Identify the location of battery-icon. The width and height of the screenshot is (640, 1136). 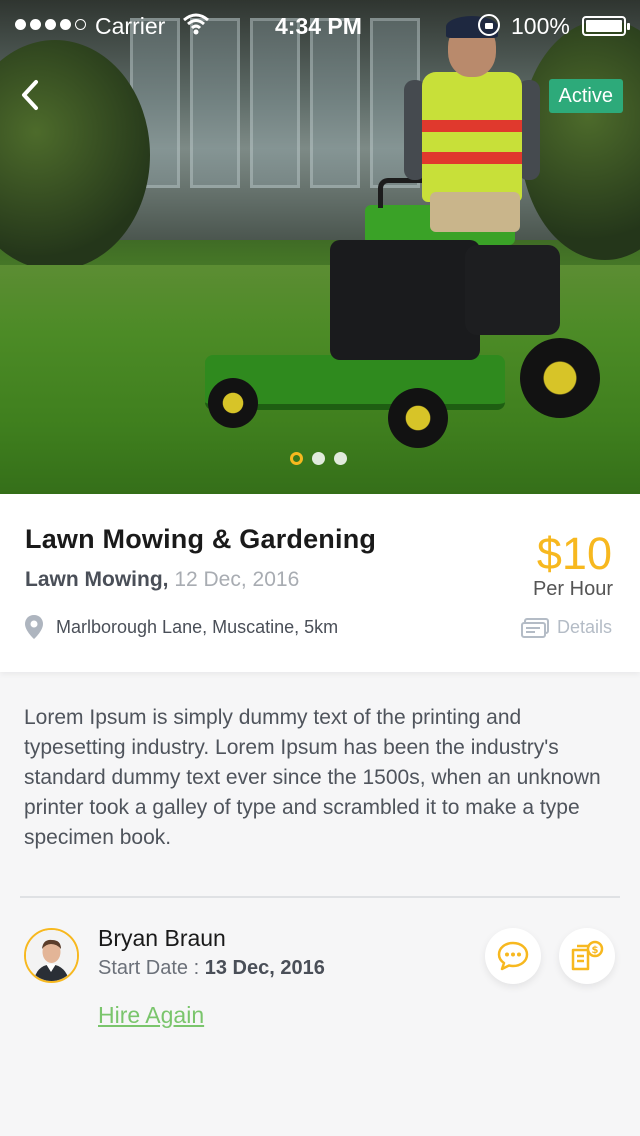
(606, 26).